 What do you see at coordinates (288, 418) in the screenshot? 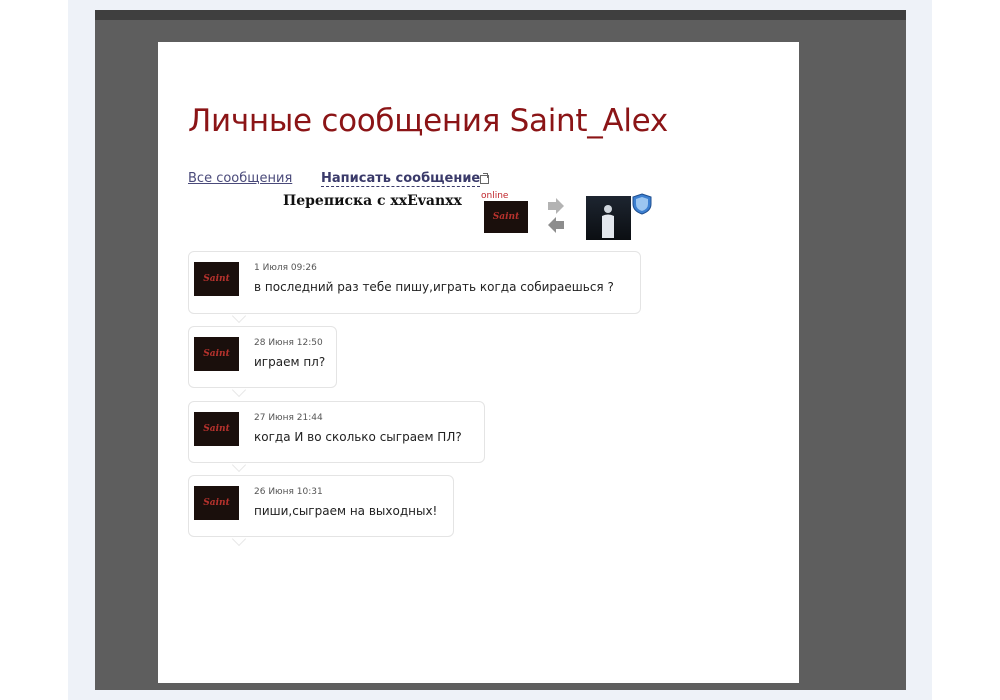
I see `message-timestamp: 27 Июня 21:44` at bounding box center [288, 418].